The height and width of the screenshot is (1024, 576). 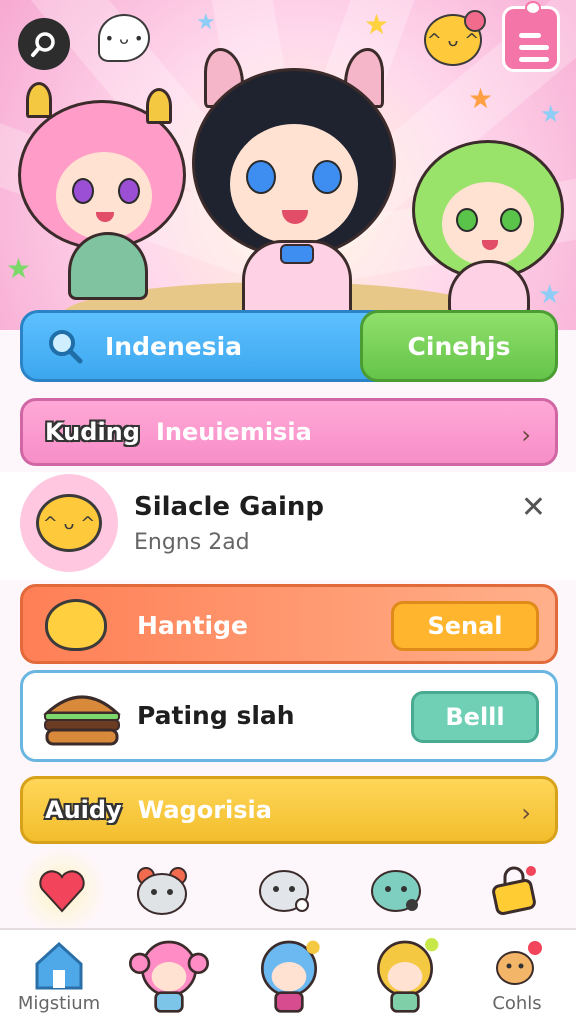 I want to click on search-bar: Indenesia Cinehjs, so click(x=289, y=346).